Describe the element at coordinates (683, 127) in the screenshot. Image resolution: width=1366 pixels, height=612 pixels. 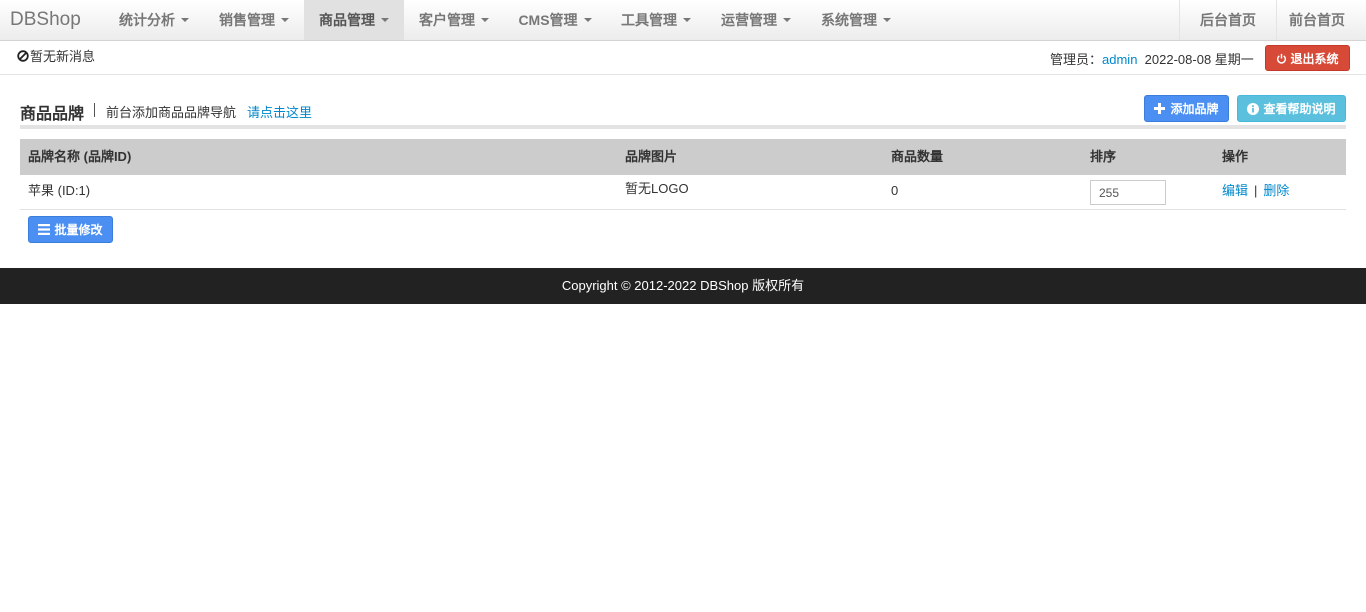
I see `header-rule` at that location.